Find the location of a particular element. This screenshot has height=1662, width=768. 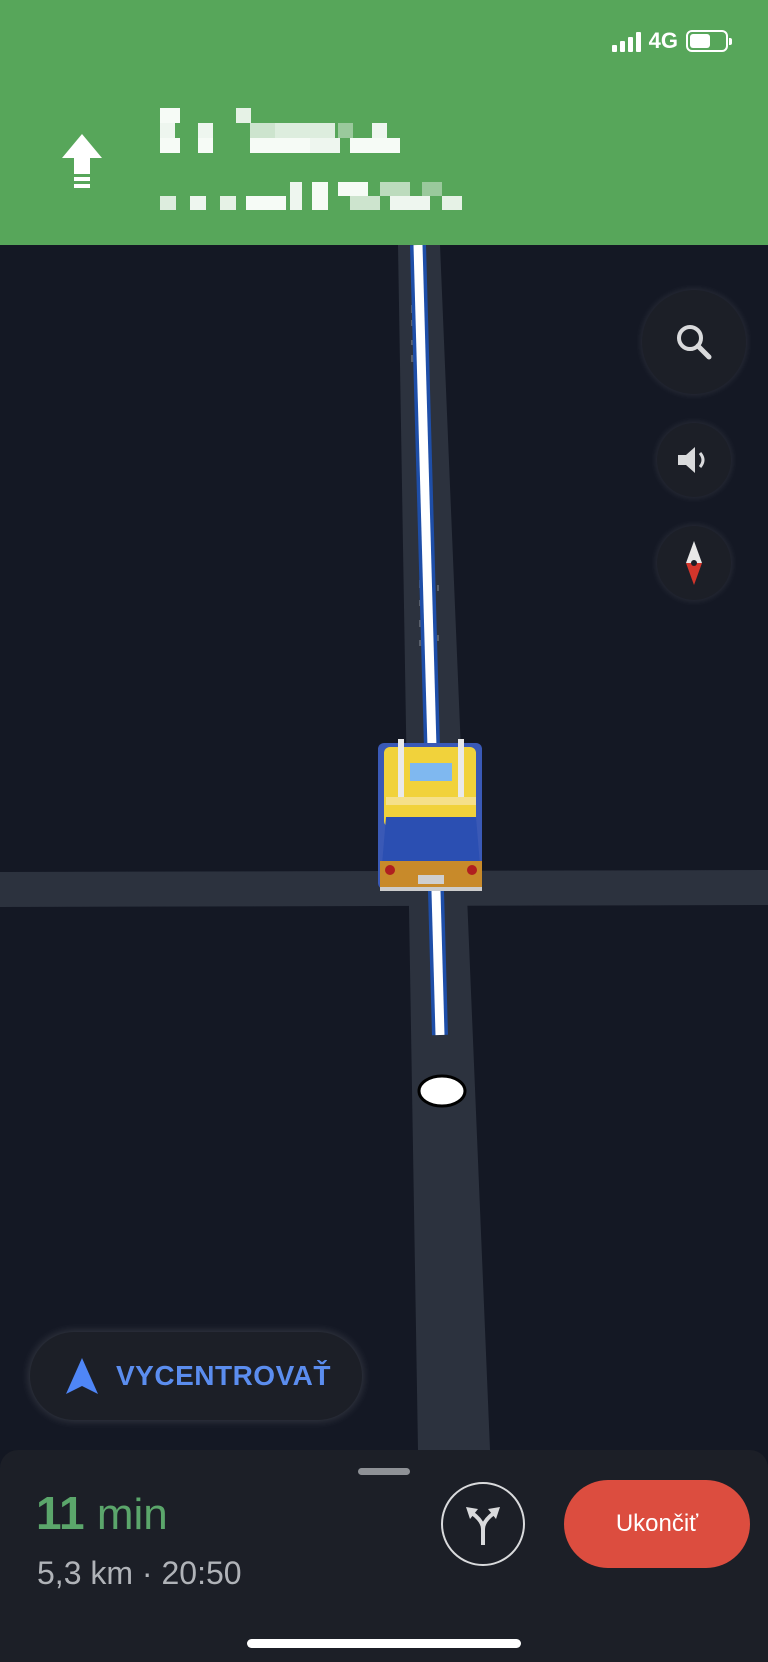

eta-duration: 11 min is located at coordinates (102, 1513).